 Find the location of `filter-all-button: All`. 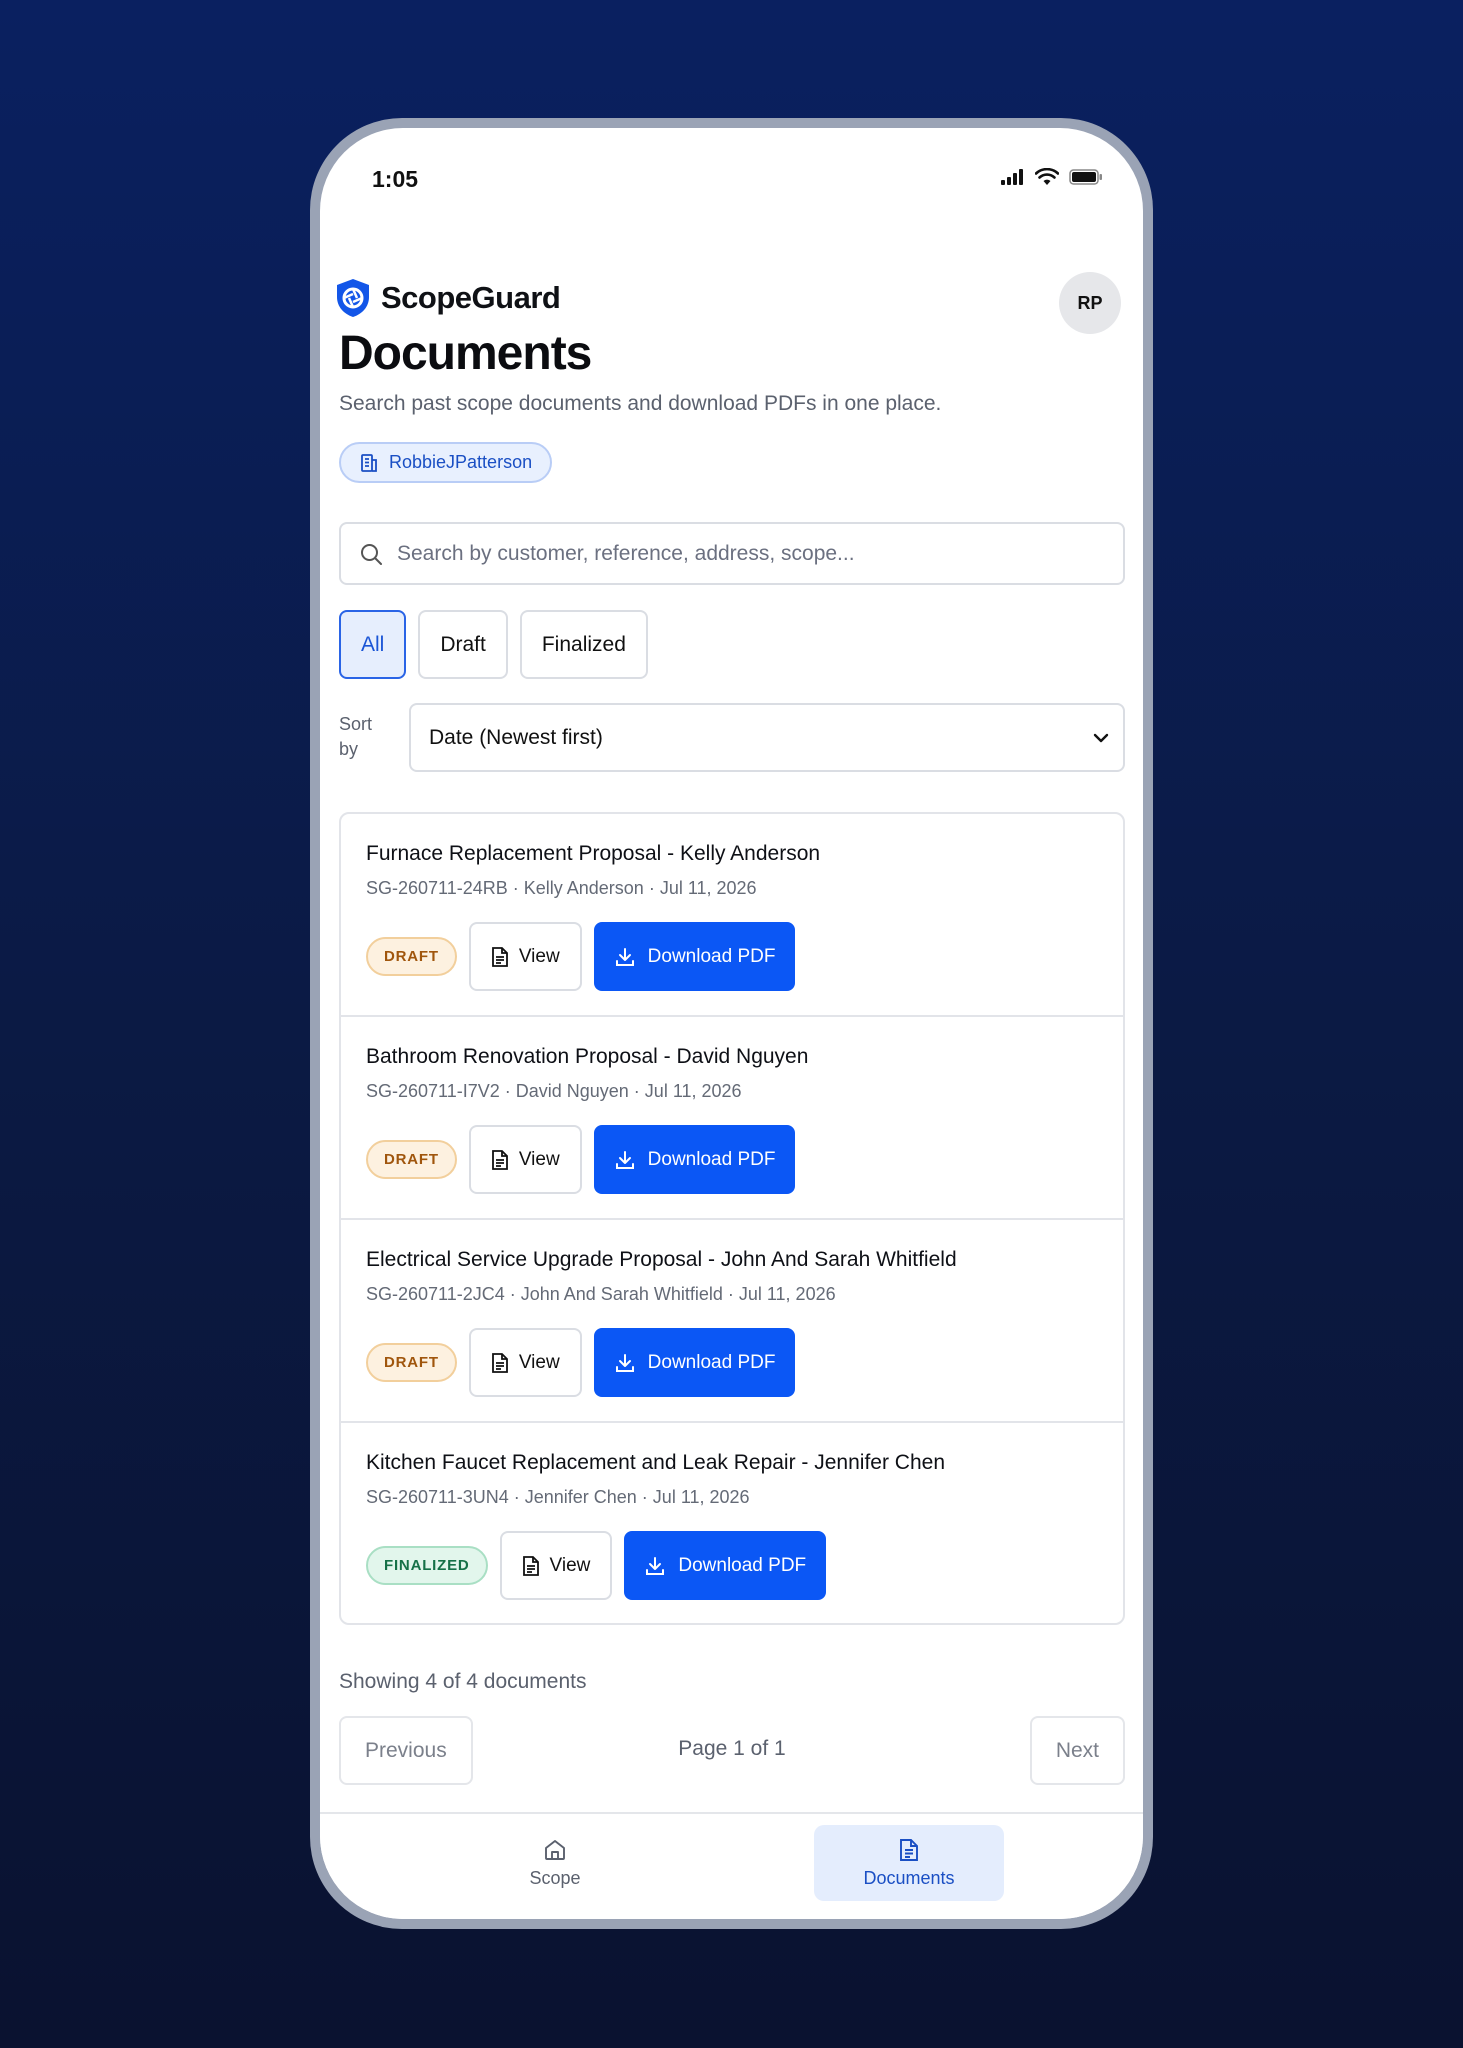

filter-all-button: All is located at coordinates (373, 644).